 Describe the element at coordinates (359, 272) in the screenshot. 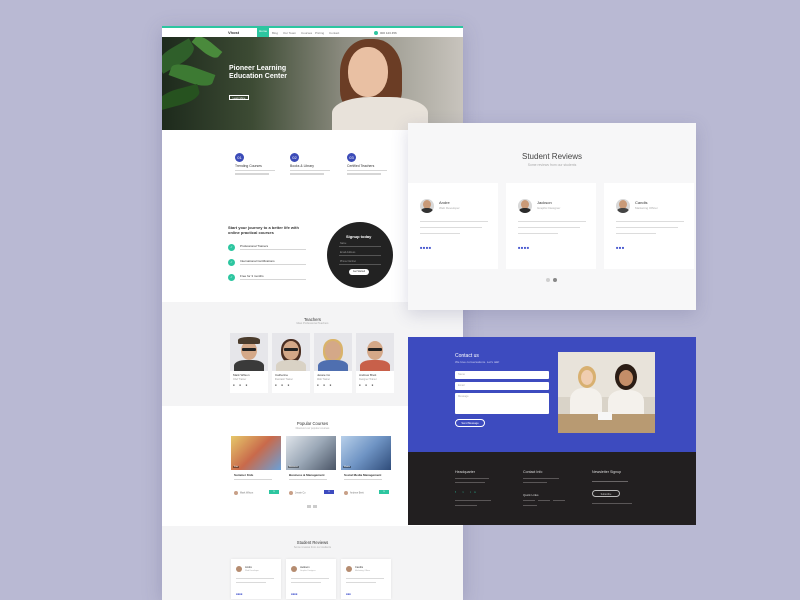

I see `signup-submit-button: Get Started` at that location.